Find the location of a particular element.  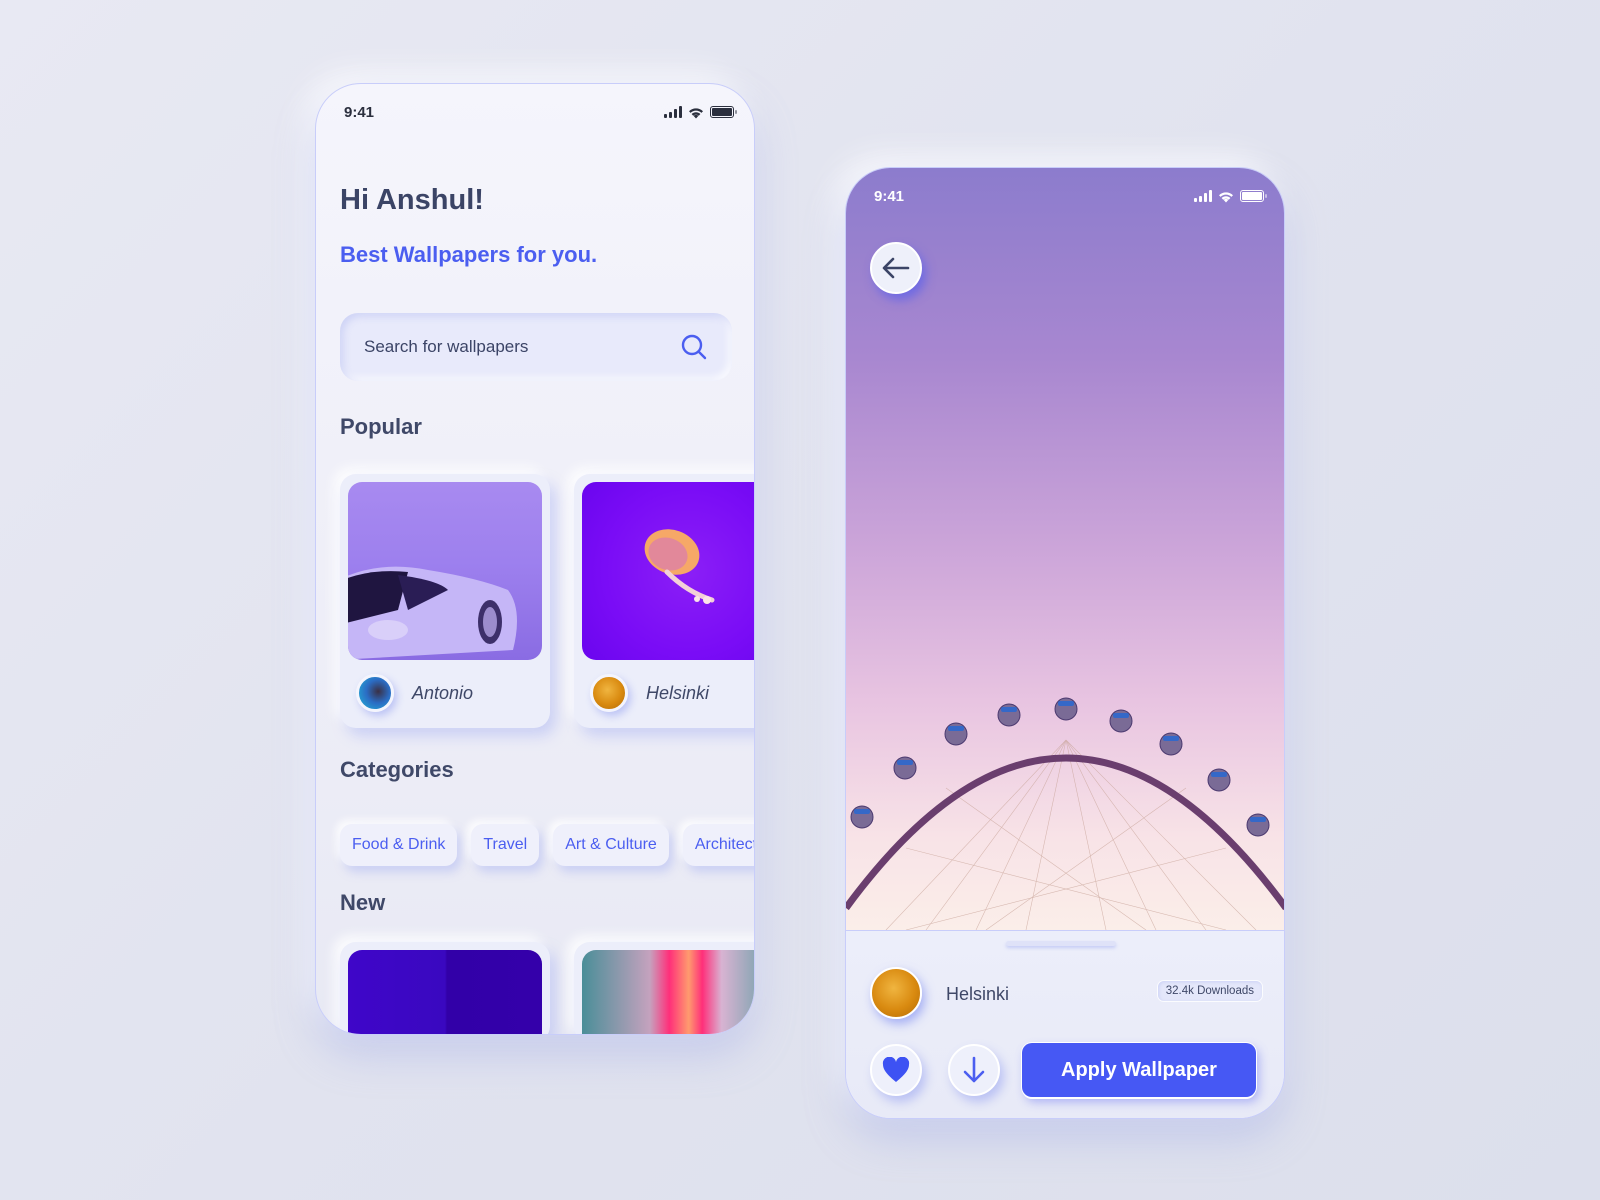

search-bar is located at coordinates (536, 347).